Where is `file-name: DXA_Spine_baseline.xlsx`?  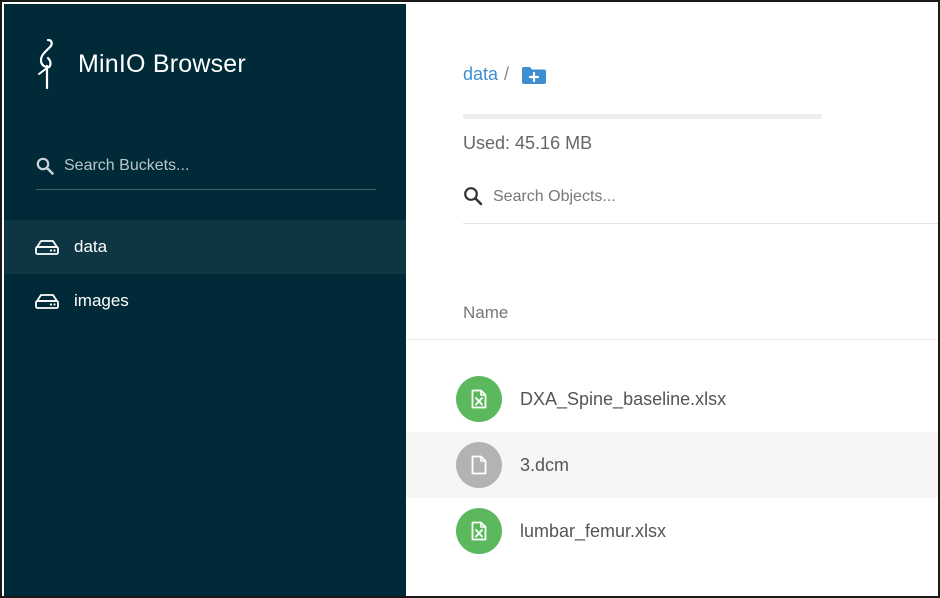 file-name: DXA_Spine_baseline.xlsx is located at coordinates (623, 398).